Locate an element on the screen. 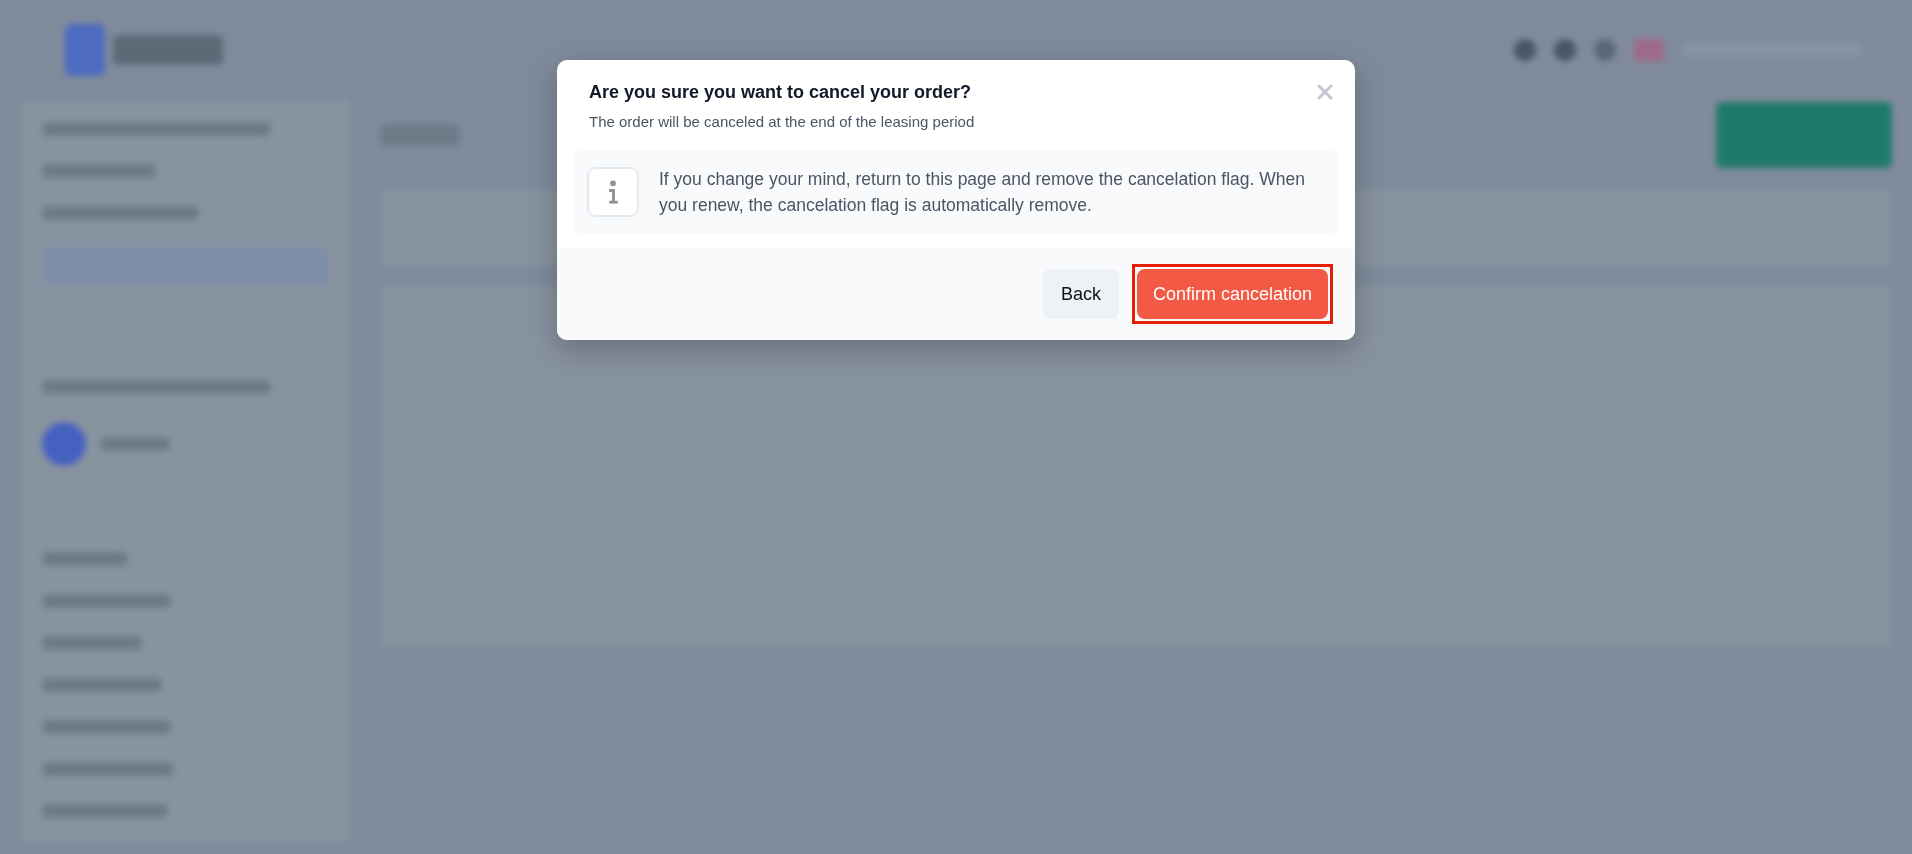 This screenshot has width=1912, height=854. info-icon is located at coordinates (613, 192).